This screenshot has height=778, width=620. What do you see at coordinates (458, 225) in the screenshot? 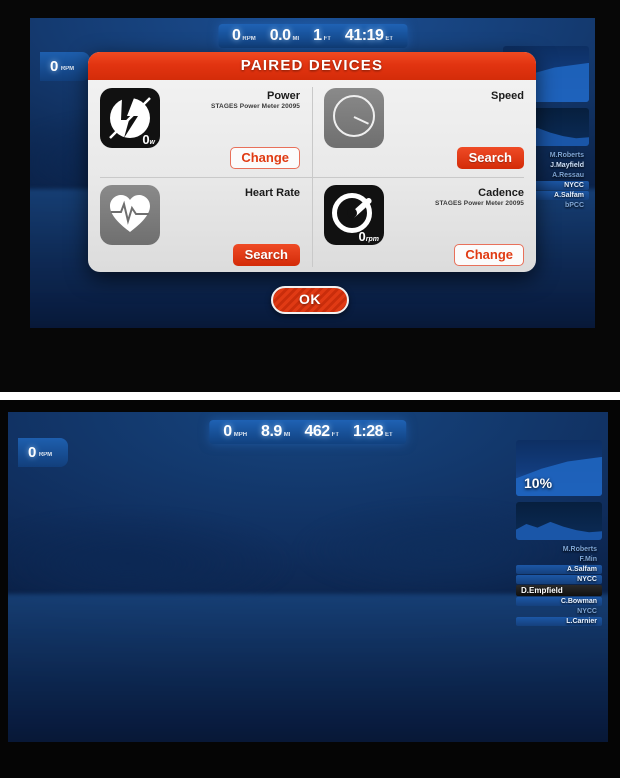
I see `device-info-cadence: Cadence STAGES Power Meter 20095 Change` at bounding box center [458, 225].